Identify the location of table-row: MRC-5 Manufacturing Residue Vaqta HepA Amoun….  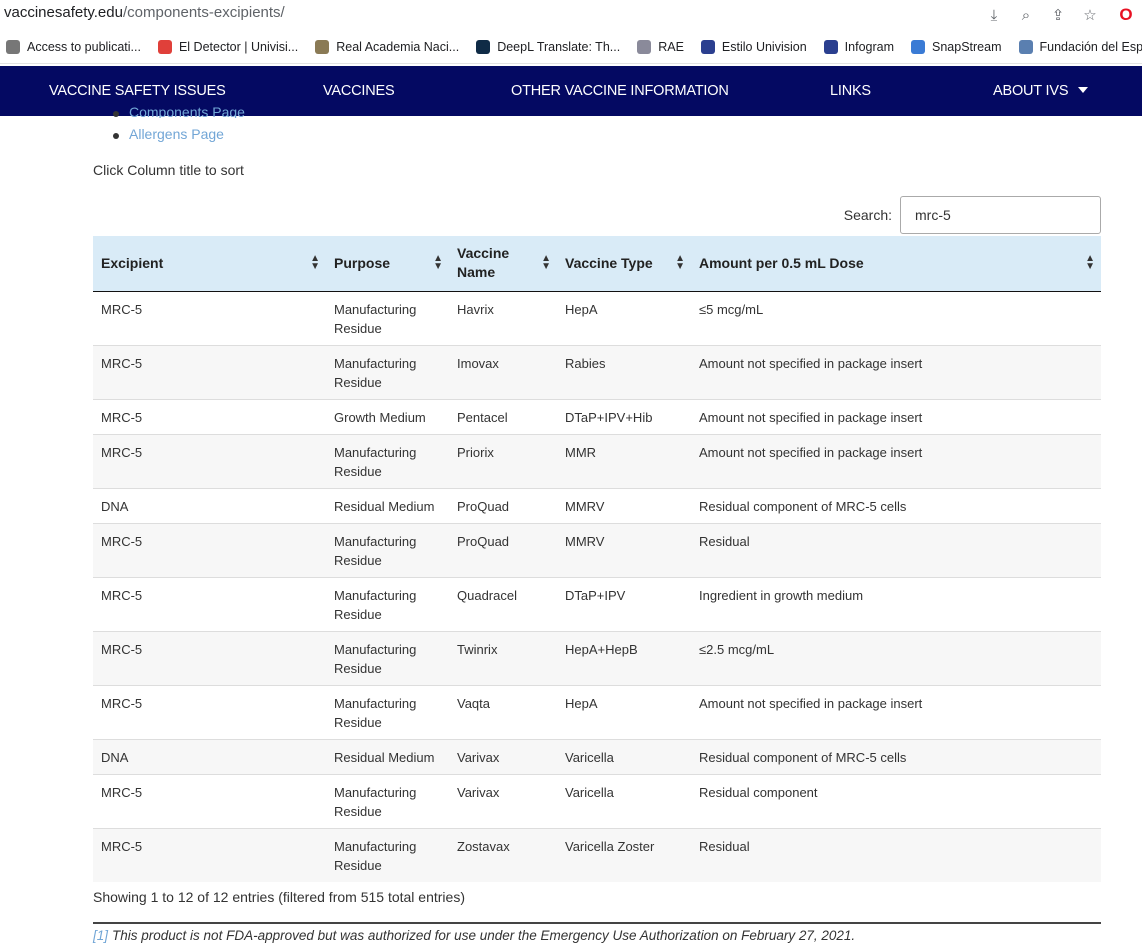
(597, 711).